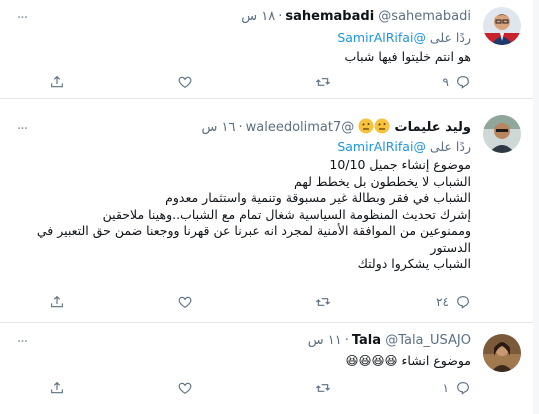  What do you see at coordinates (300, 127) in the screenshot?
I see `user-handle: @waleedolimat7` at bounding box center [300, 127].